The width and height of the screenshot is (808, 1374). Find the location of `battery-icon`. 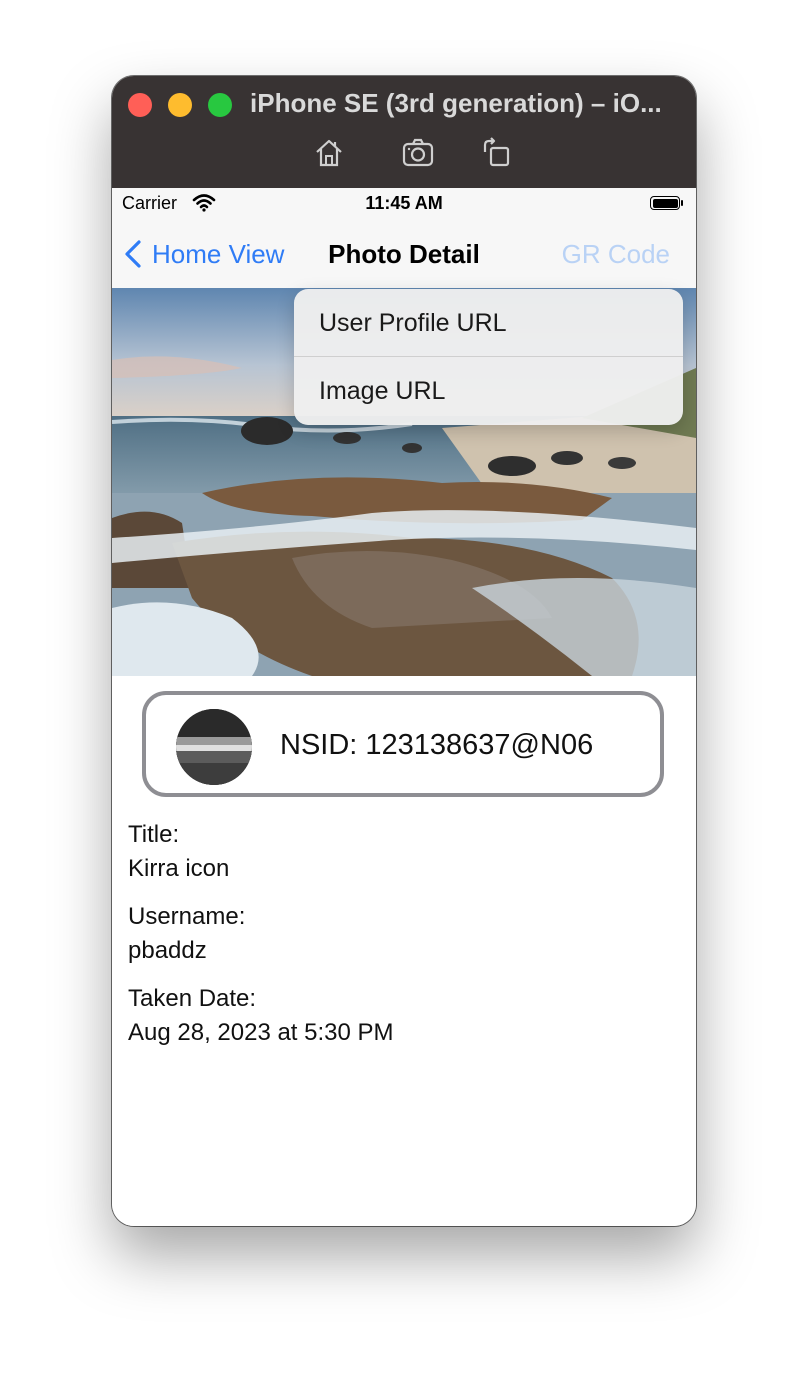

battery-icon is located at coordinates (665, 203).